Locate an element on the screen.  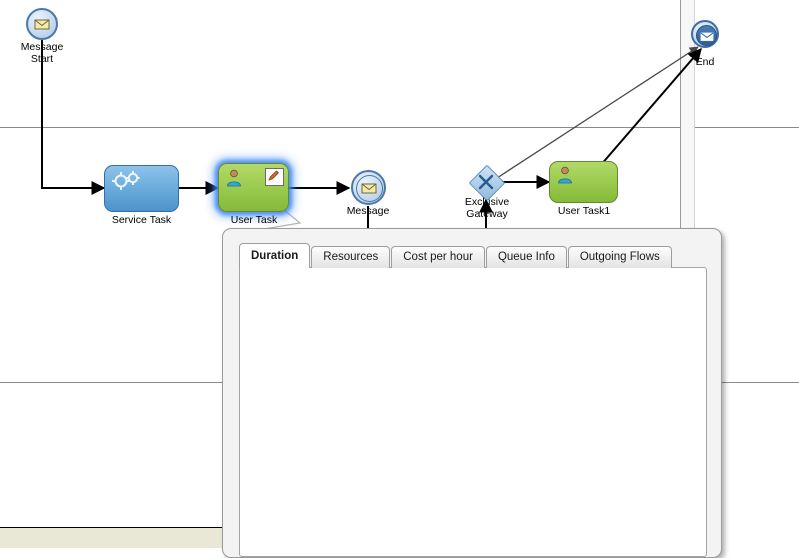
node-label-message-start: Message Start is located at coordinates (42, 53).